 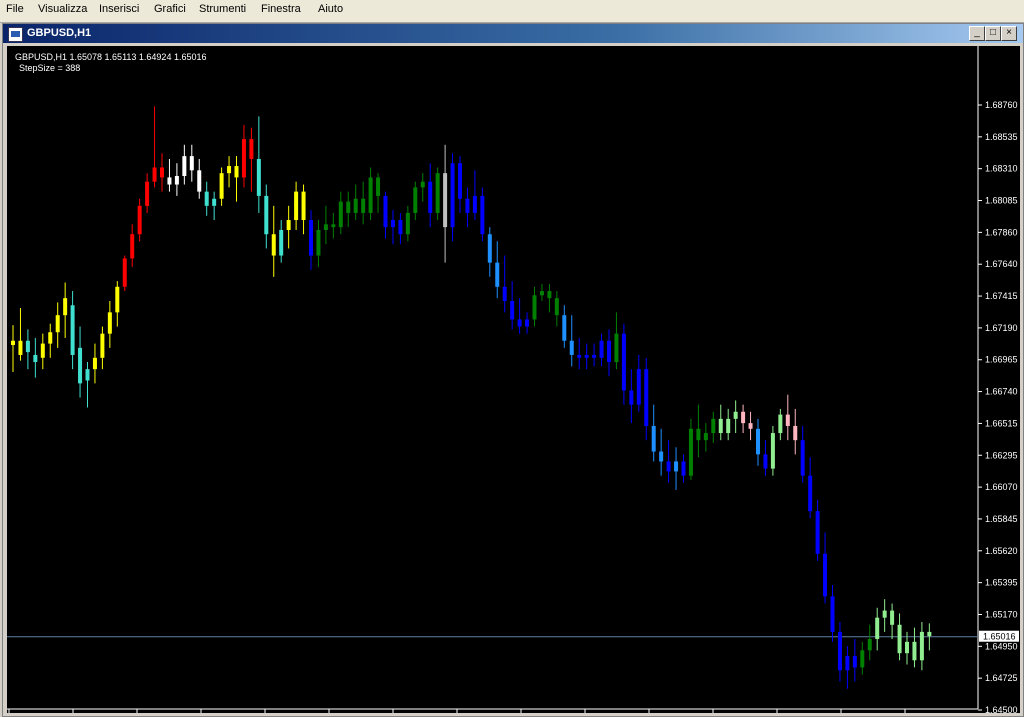 I want to click on price-tick-label: 1.66515, so click(x=1001, y=423).